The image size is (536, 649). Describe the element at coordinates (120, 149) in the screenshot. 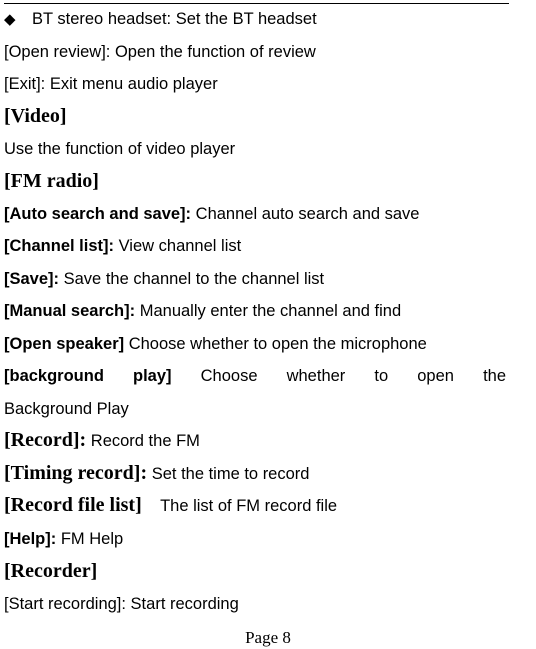

I see `video-description: Use the function of video player` at that location.